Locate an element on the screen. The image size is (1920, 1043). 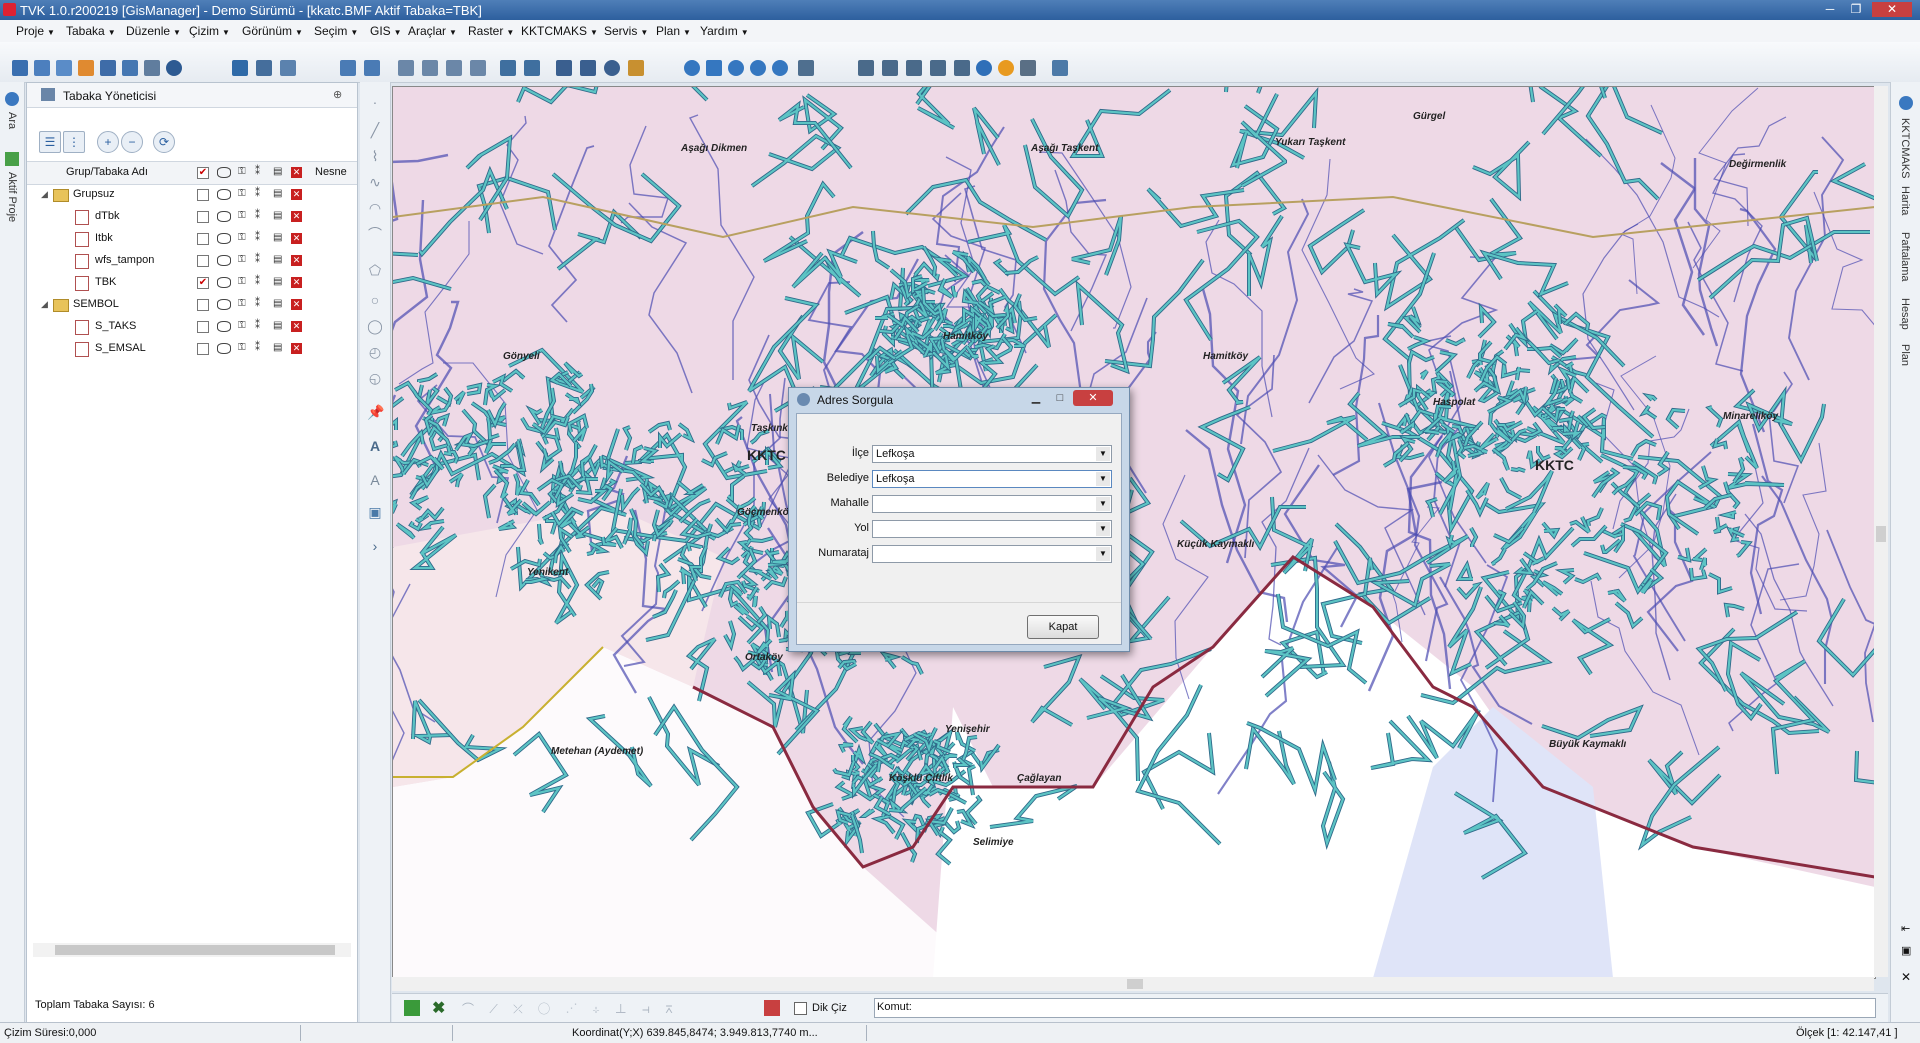
pin-icon: ⇤ is located at coordinates (1905, 928).